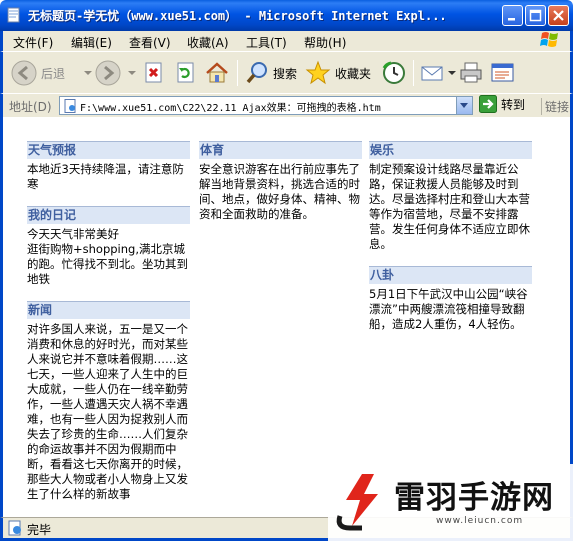 This screenshot has height=541, width=573. What do you see at coordinates (271, 73) in the screenshot?
I see `search-button: 搜索` at bounding box center [271, 73].